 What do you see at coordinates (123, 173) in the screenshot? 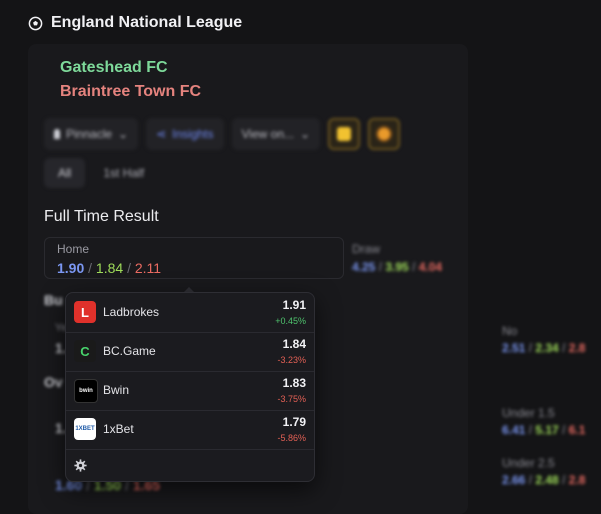
I see `tab-1st-half: 1st Half` at bounding box center [123, 173].